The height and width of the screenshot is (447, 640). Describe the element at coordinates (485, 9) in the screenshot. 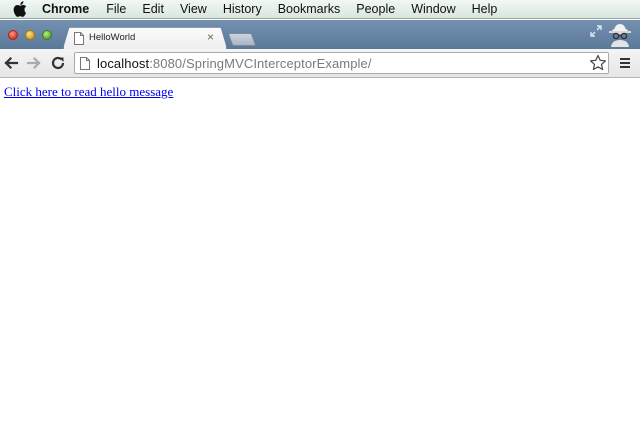

I see `menu-help: Help` at that location.